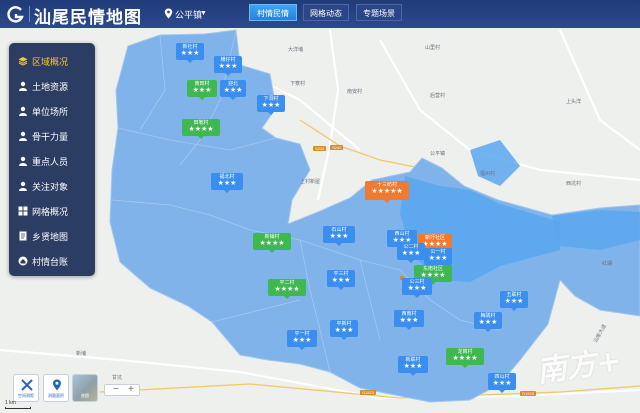  Describe the element at coordinates (355, 92) in the screenshot. I see `place-label: 南安村` at that location.